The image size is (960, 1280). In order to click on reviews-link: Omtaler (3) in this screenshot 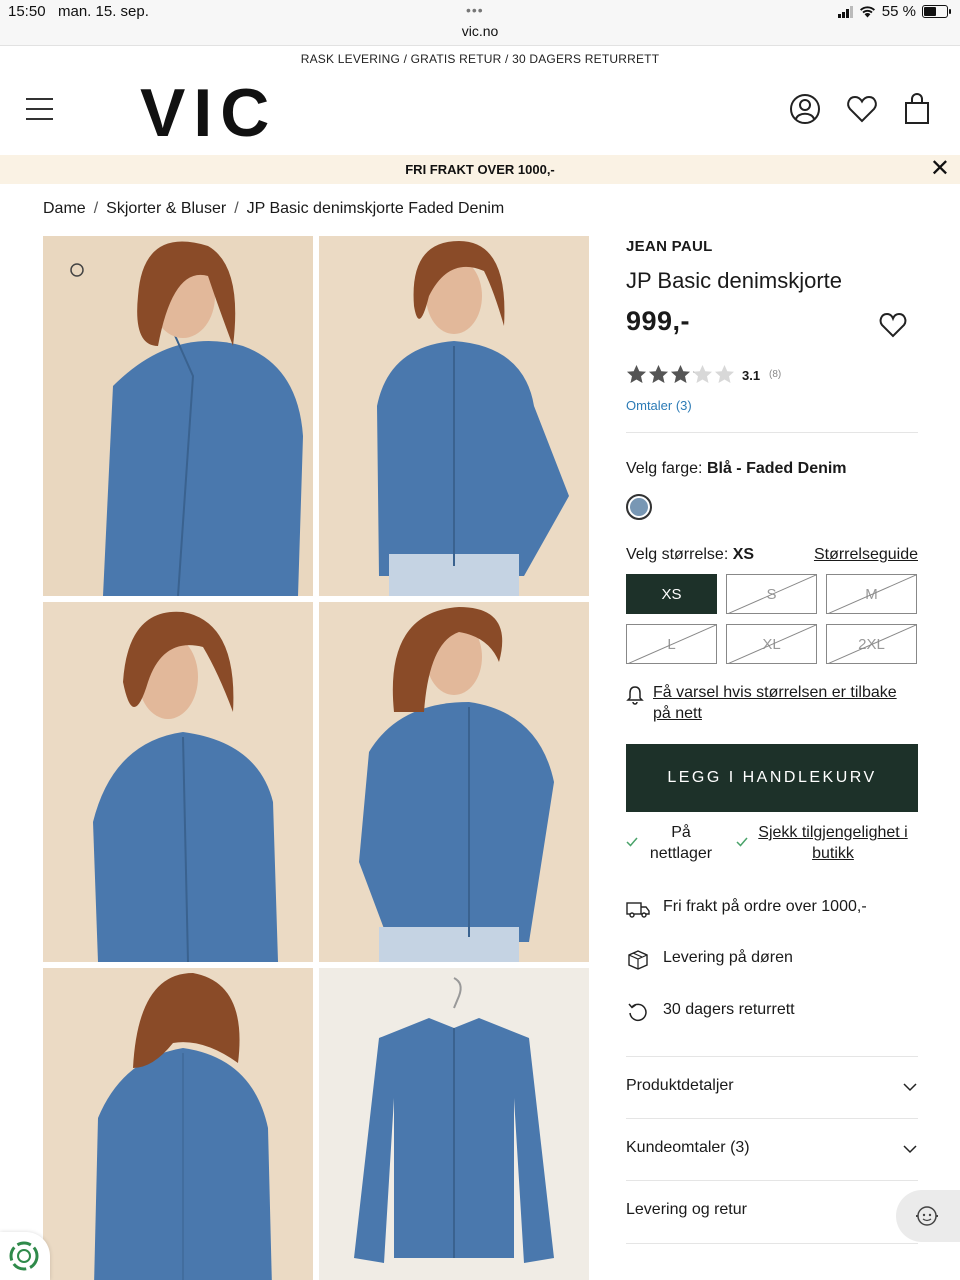, I will do `click(659, 405)`.